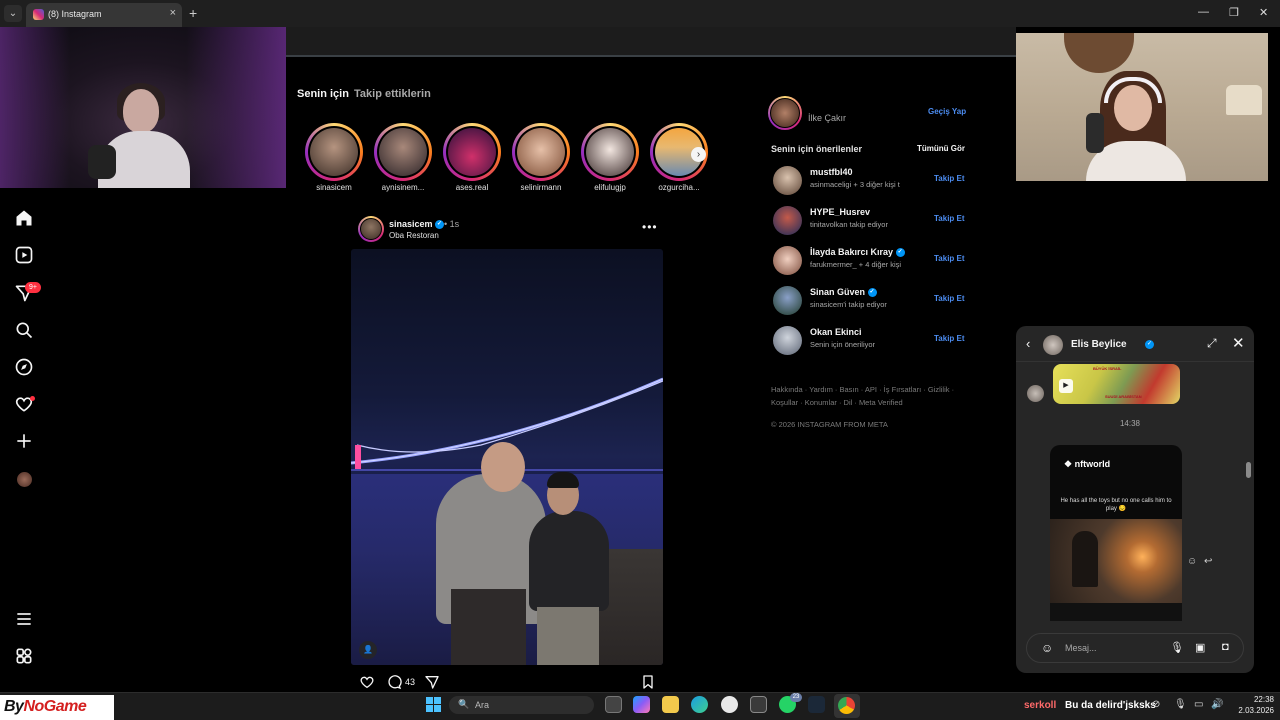  What do you see at coordinates (1028, 343) in the screenshot?
I see `back-chevron-icon: ‹` at bounding box center [1028, 343].